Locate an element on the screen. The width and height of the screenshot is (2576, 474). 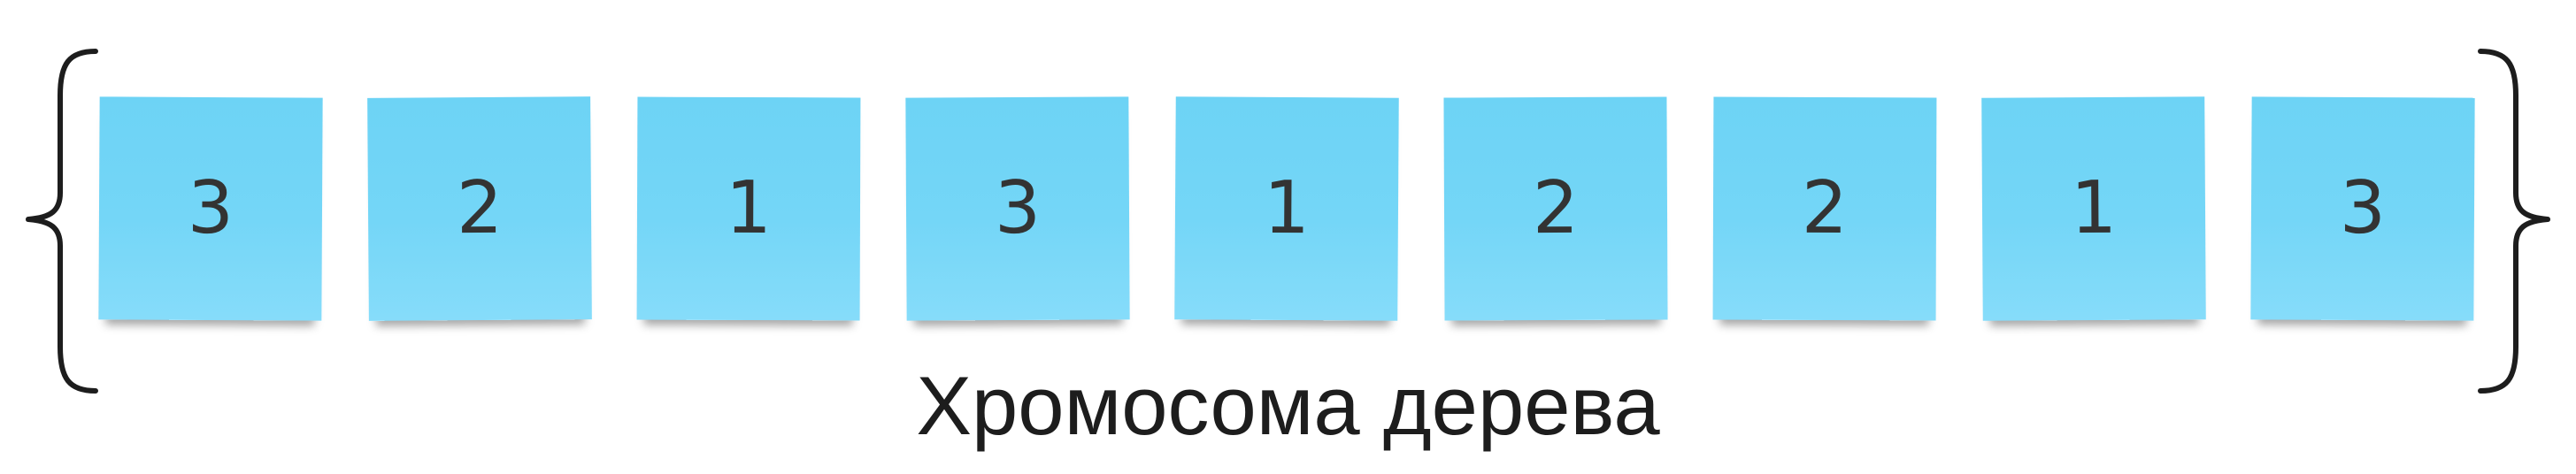
right-brace is located at coordinates (2514, 221).